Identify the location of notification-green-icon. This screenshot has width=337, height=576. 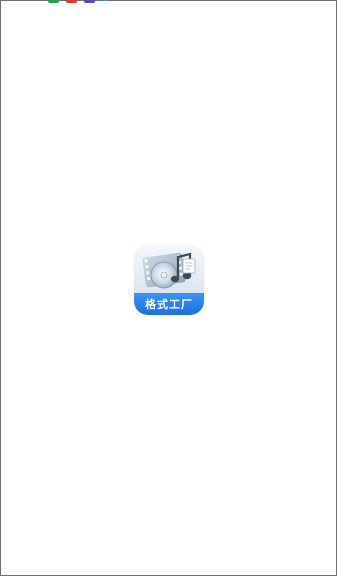
(53, 1).